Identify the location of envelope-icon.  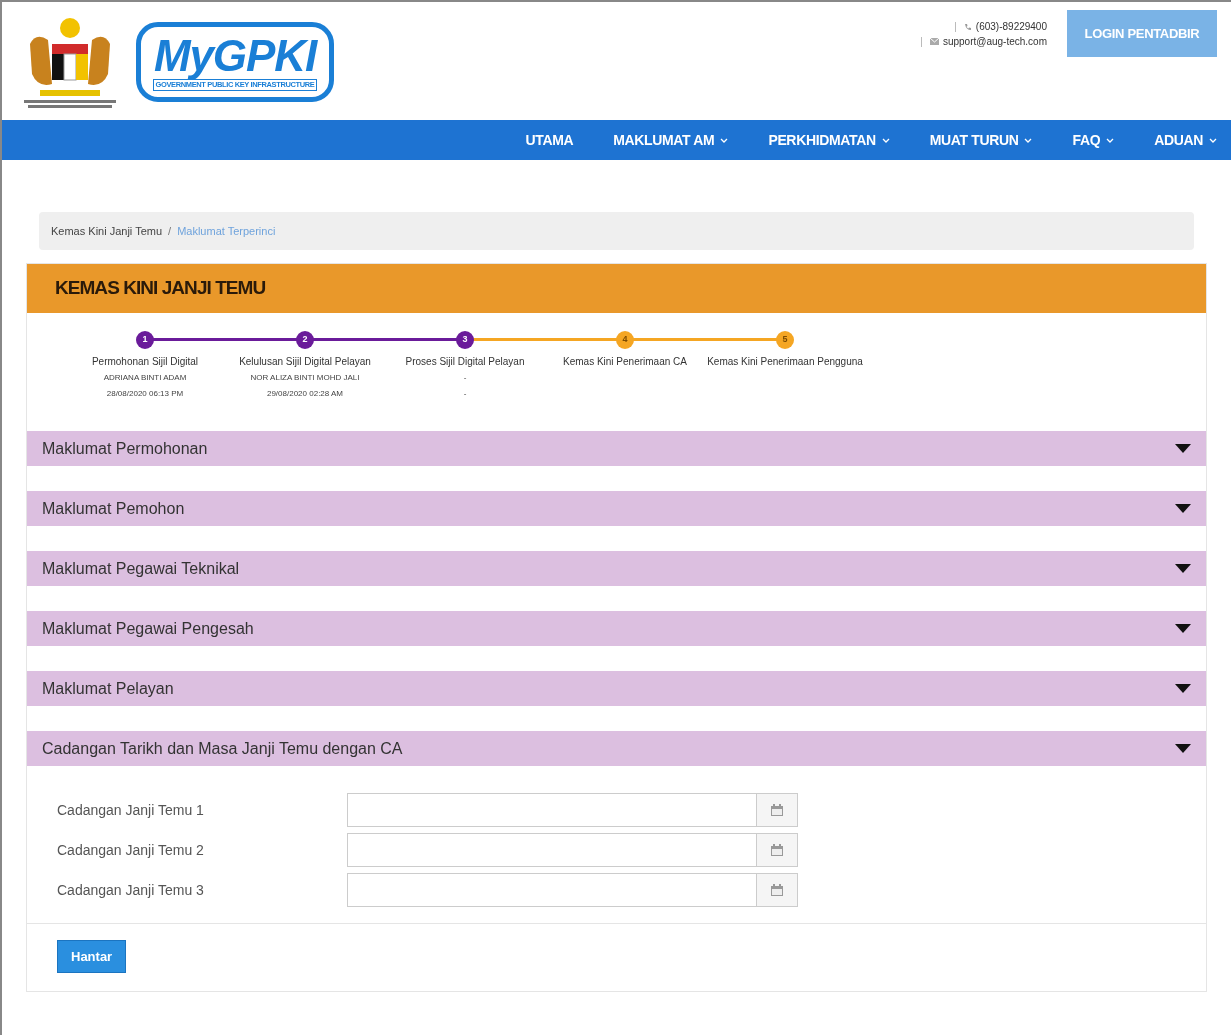
(934, 41).